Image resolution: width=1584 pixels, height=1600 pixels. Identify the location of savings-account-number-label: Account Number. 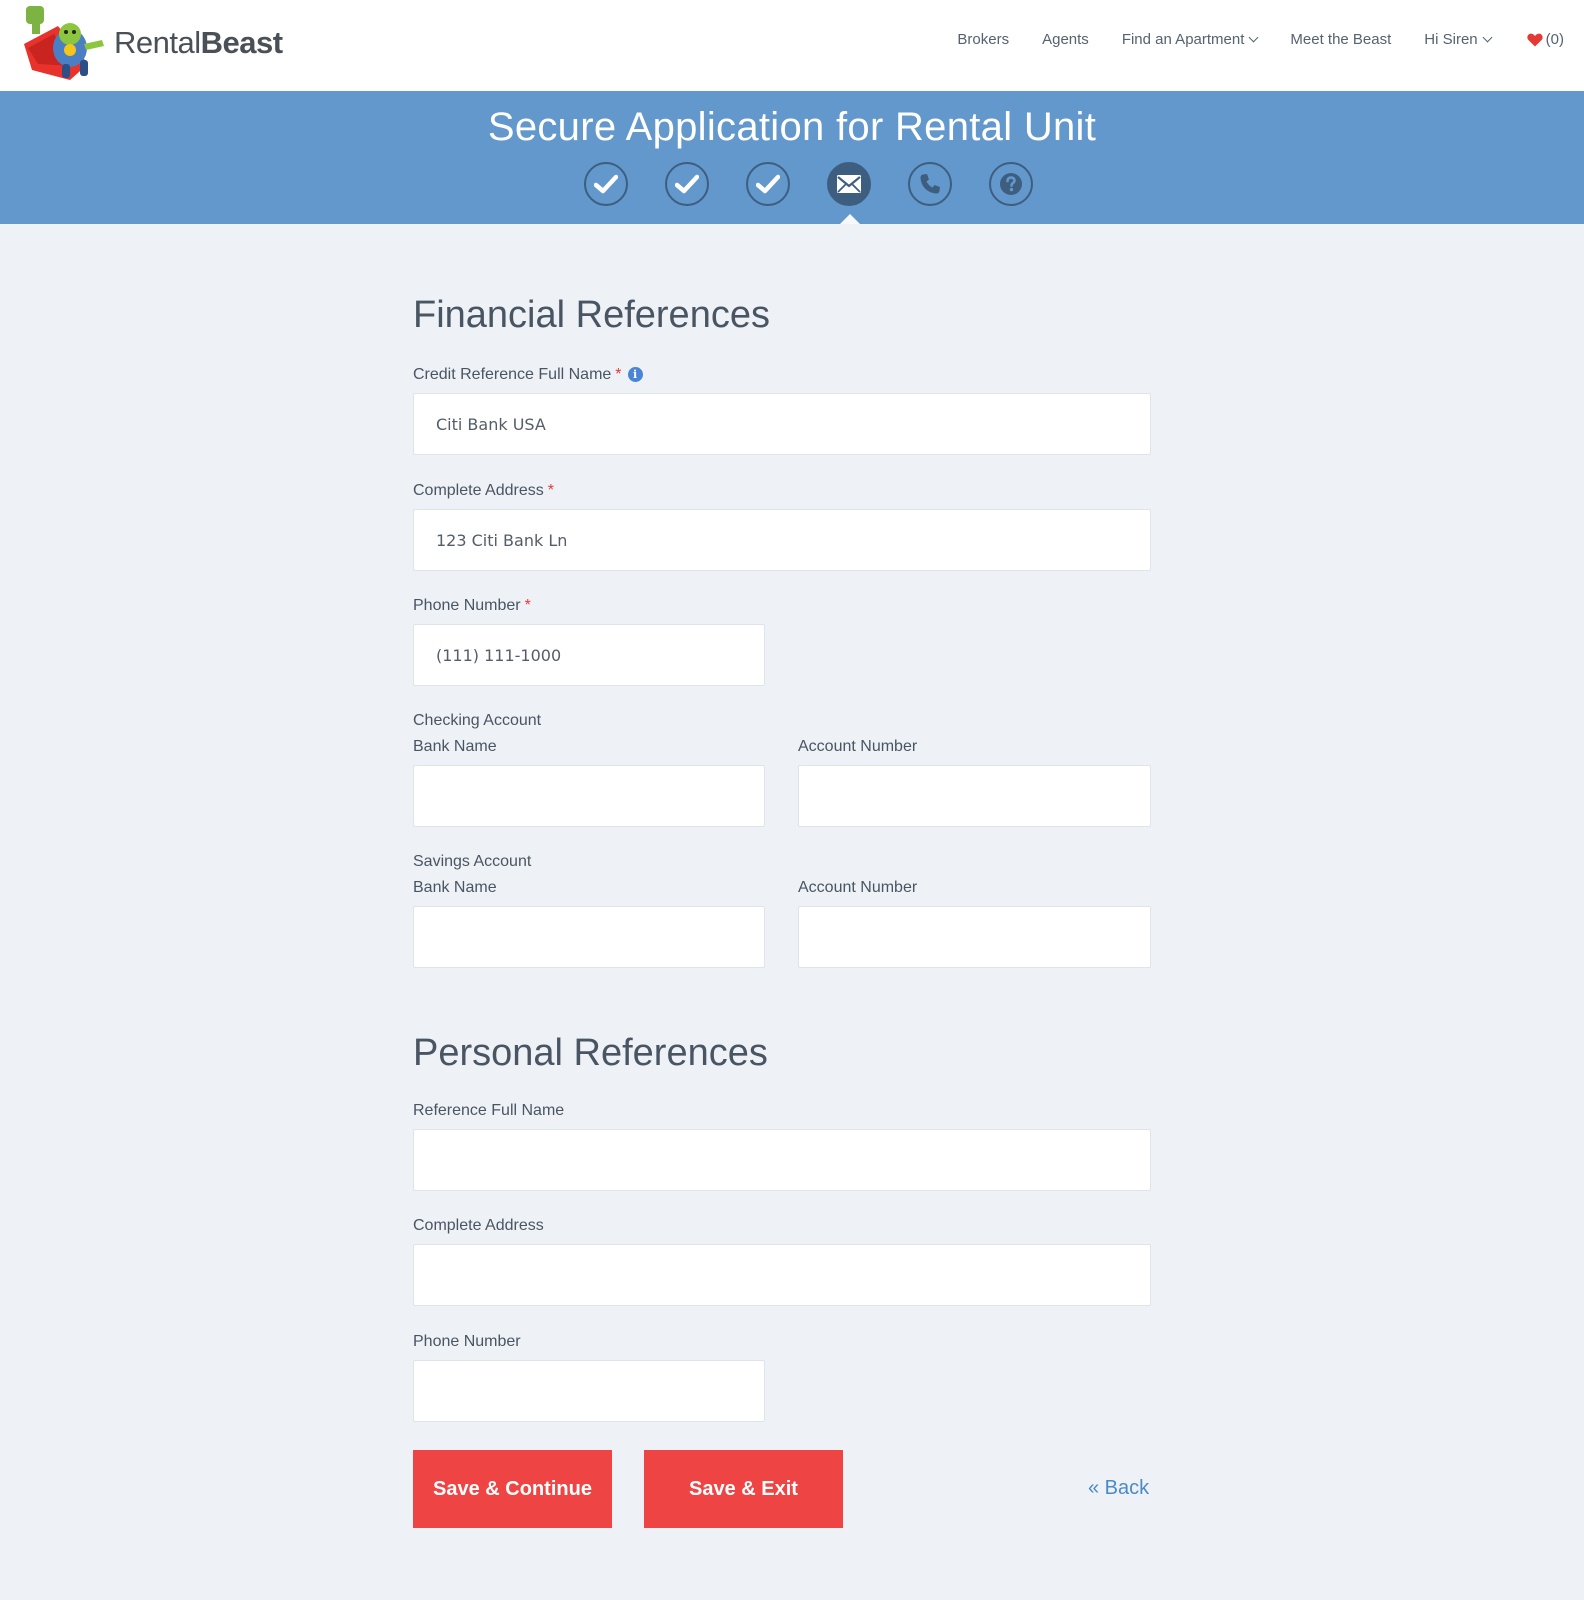
(858, 887).